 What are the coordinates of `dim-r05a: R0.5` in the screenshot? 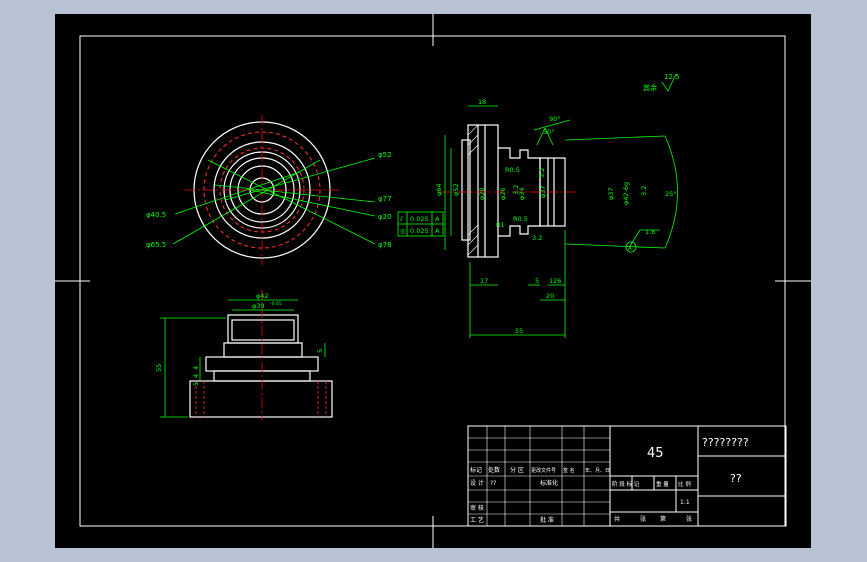 It's located at (512, 170).